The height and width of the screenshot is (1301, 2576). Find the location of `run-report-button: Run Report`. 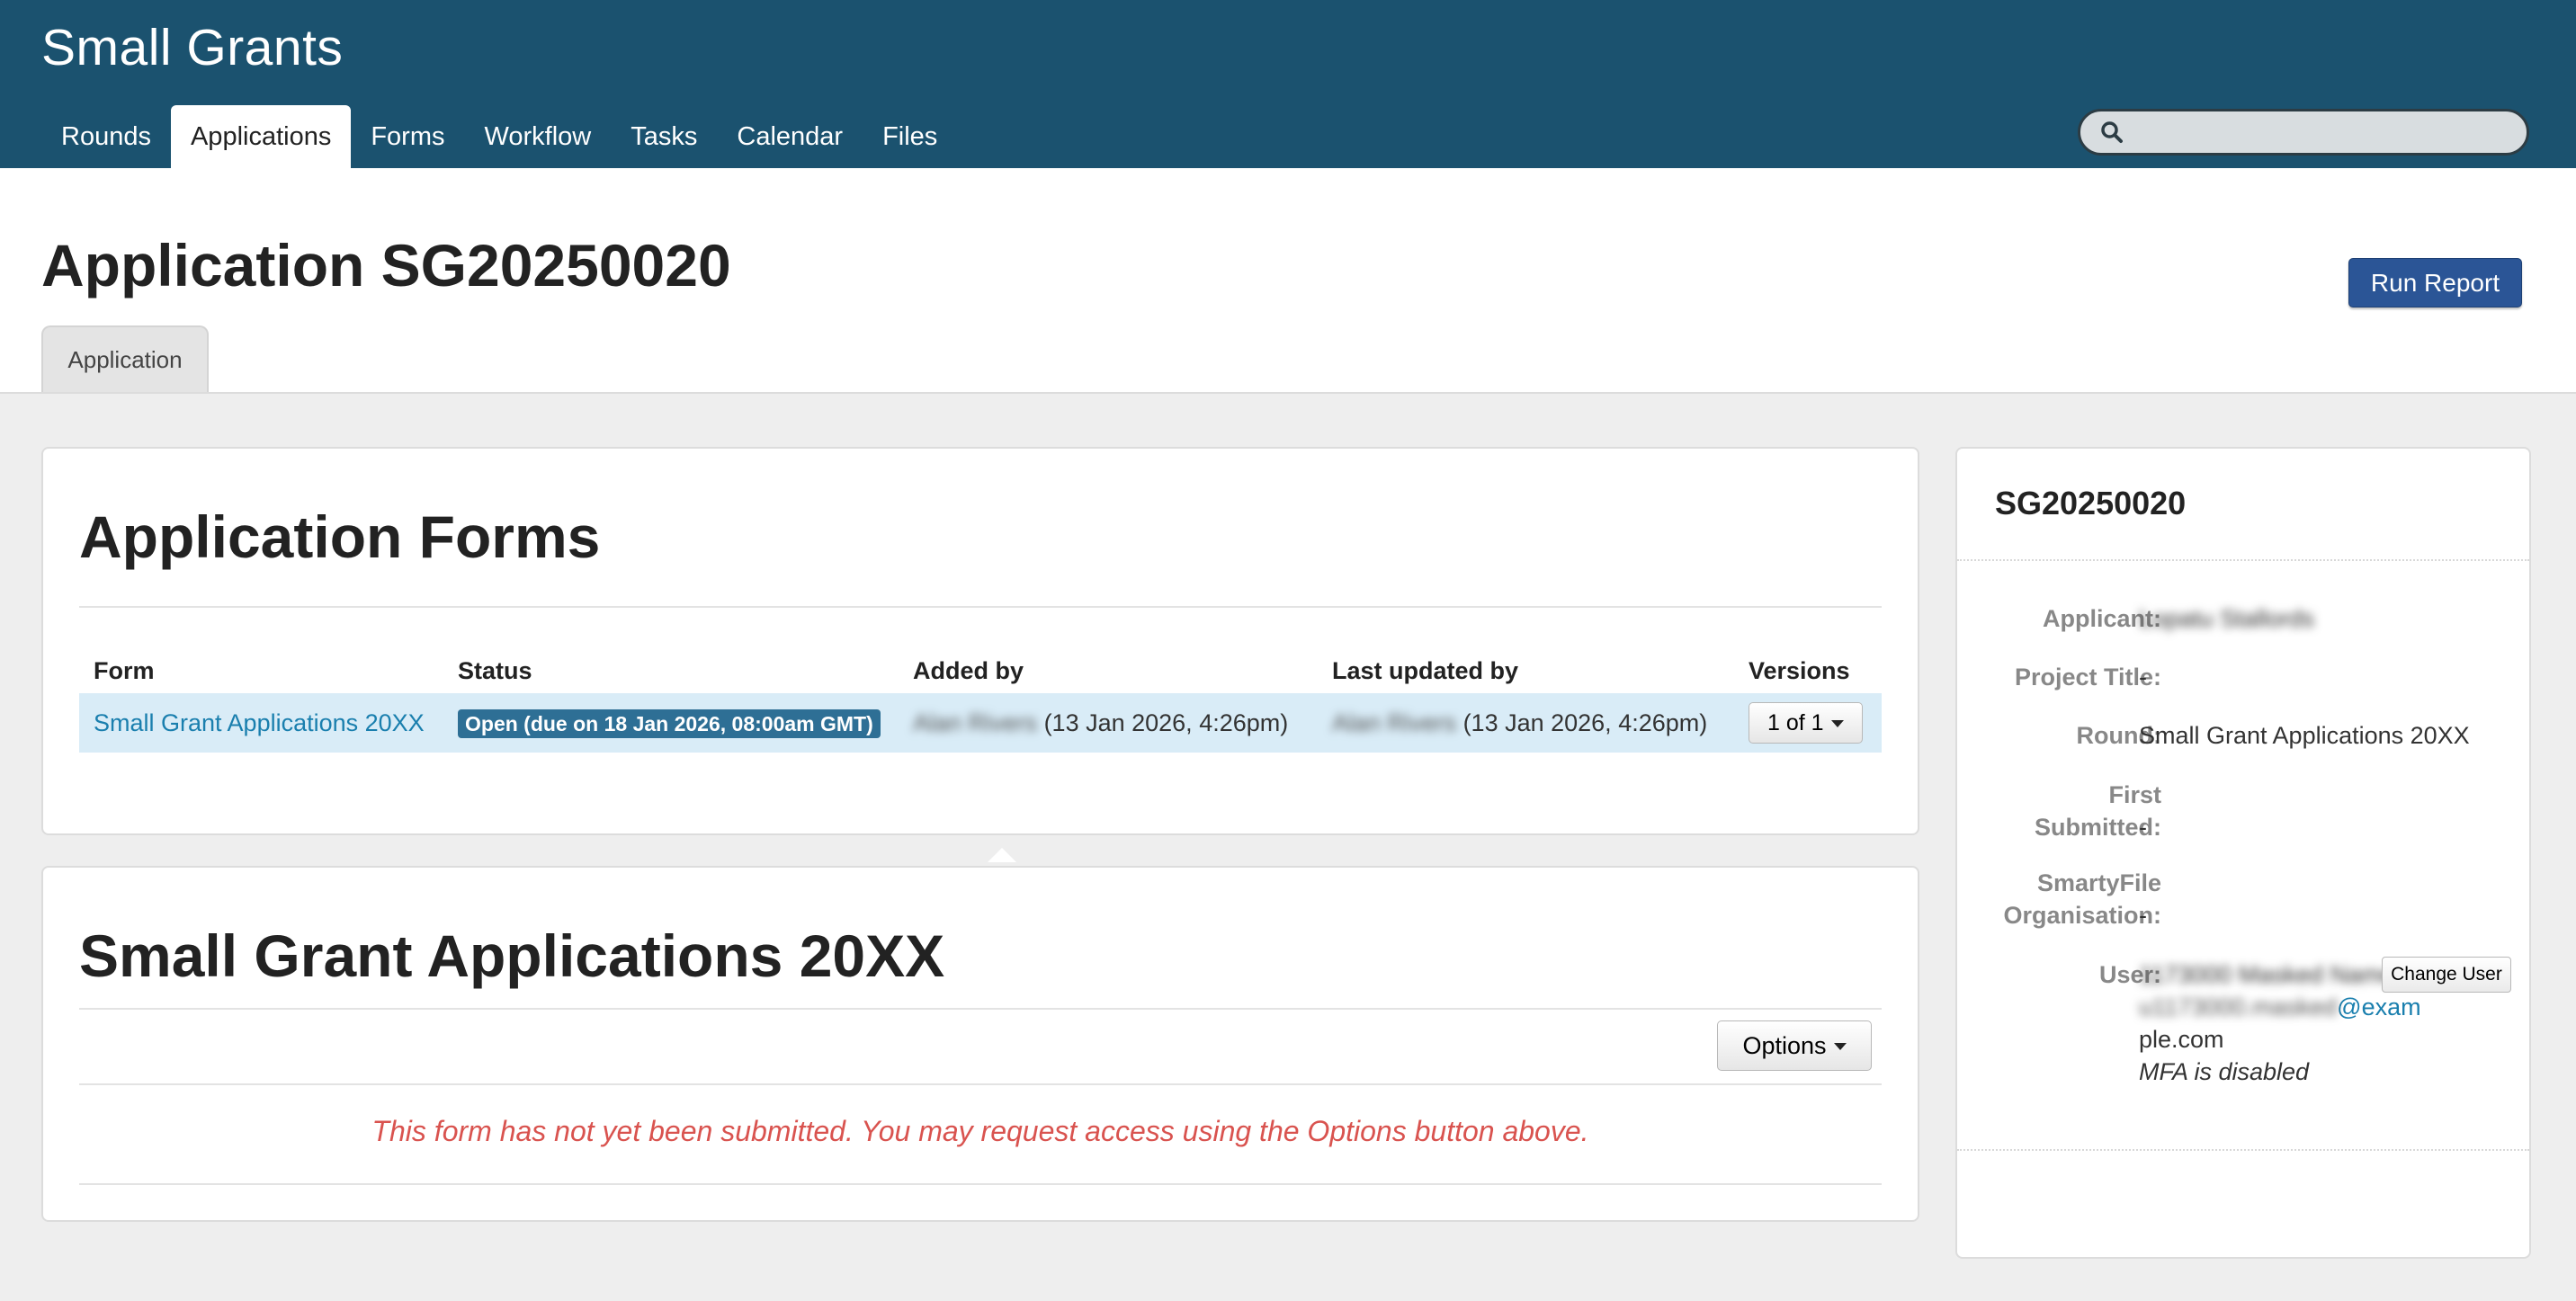

run-report-button: Run Report is located at coordinates (2435, 283).